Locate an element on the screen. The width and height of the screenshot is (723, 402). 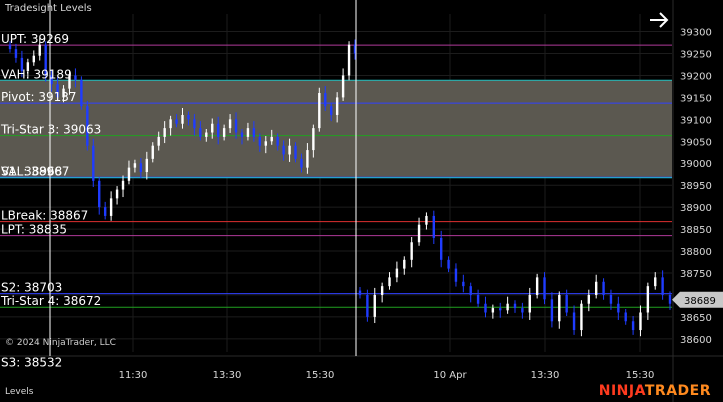
level-label: S3: 38532 is located at coordinates (31, 363).